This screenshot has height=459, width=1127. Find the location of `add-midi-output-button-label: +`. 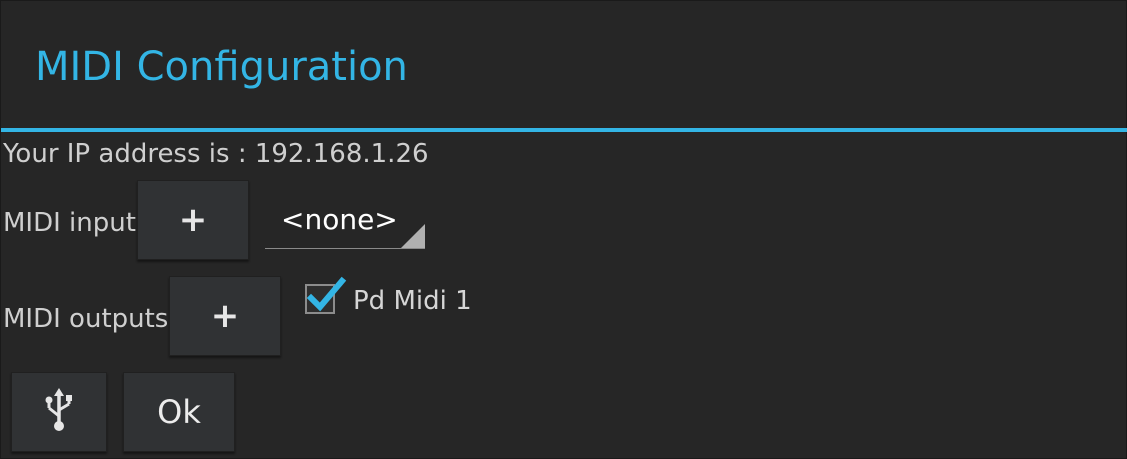

add-midi-output-button-label: + is located at coordinates (225, 316).